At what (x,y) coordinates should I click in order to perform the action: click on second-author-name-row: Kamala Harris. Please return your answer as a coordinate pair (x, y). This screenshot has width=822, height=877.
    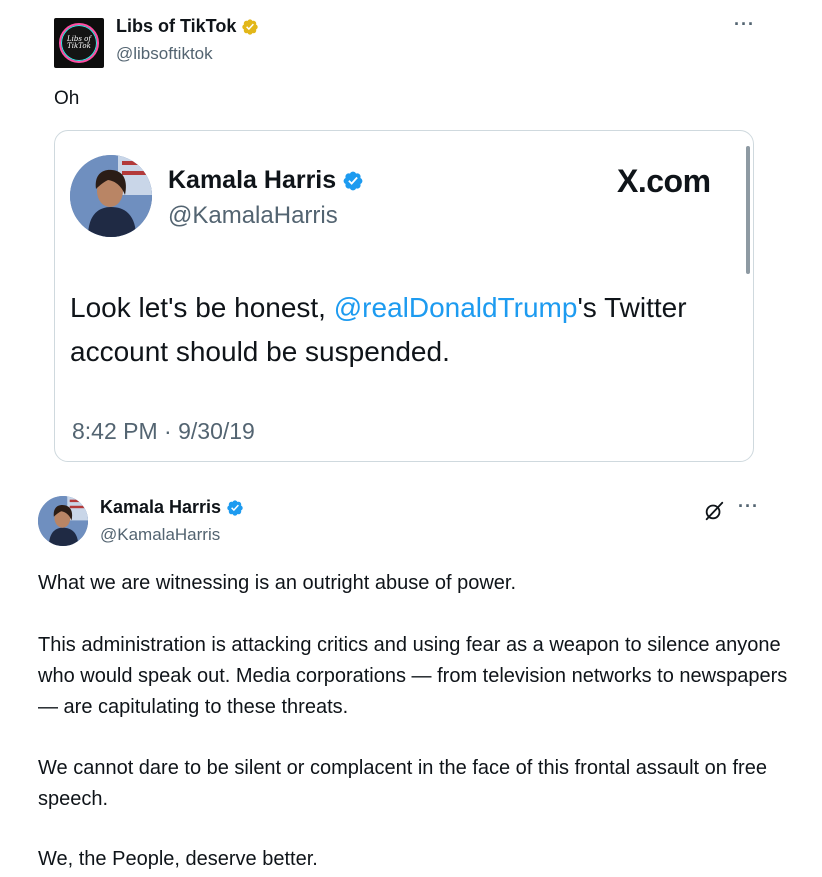
    Looking at the image, I should click on (172, 507).